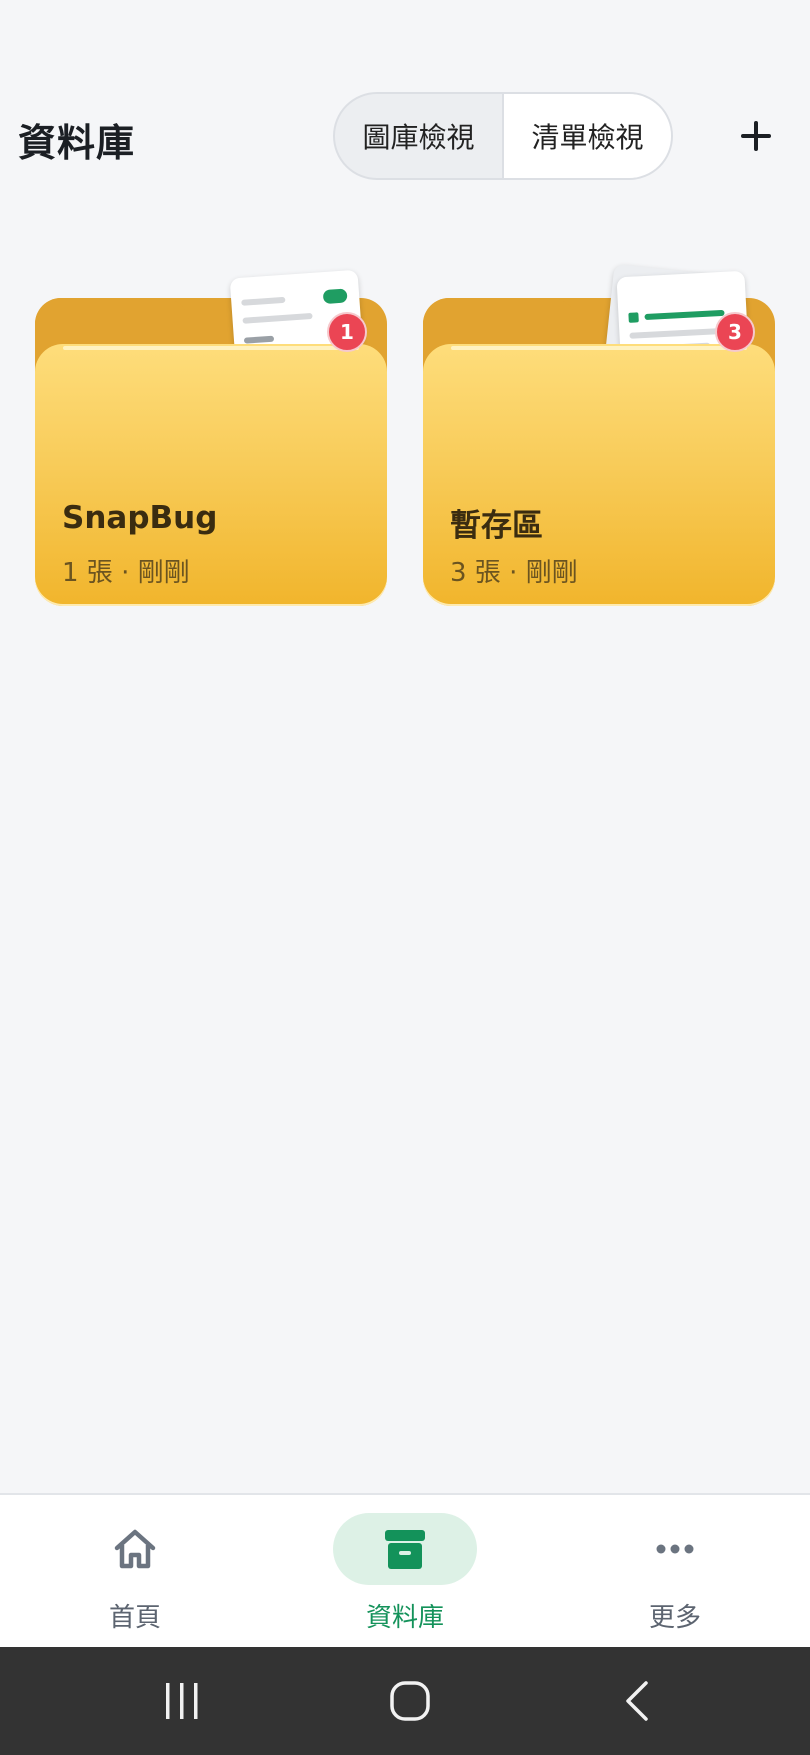 This screenshot has height=1755, width=810. I want to click on folder-front: SnapBug 1 張 · 剛剛, so click(211, 475).